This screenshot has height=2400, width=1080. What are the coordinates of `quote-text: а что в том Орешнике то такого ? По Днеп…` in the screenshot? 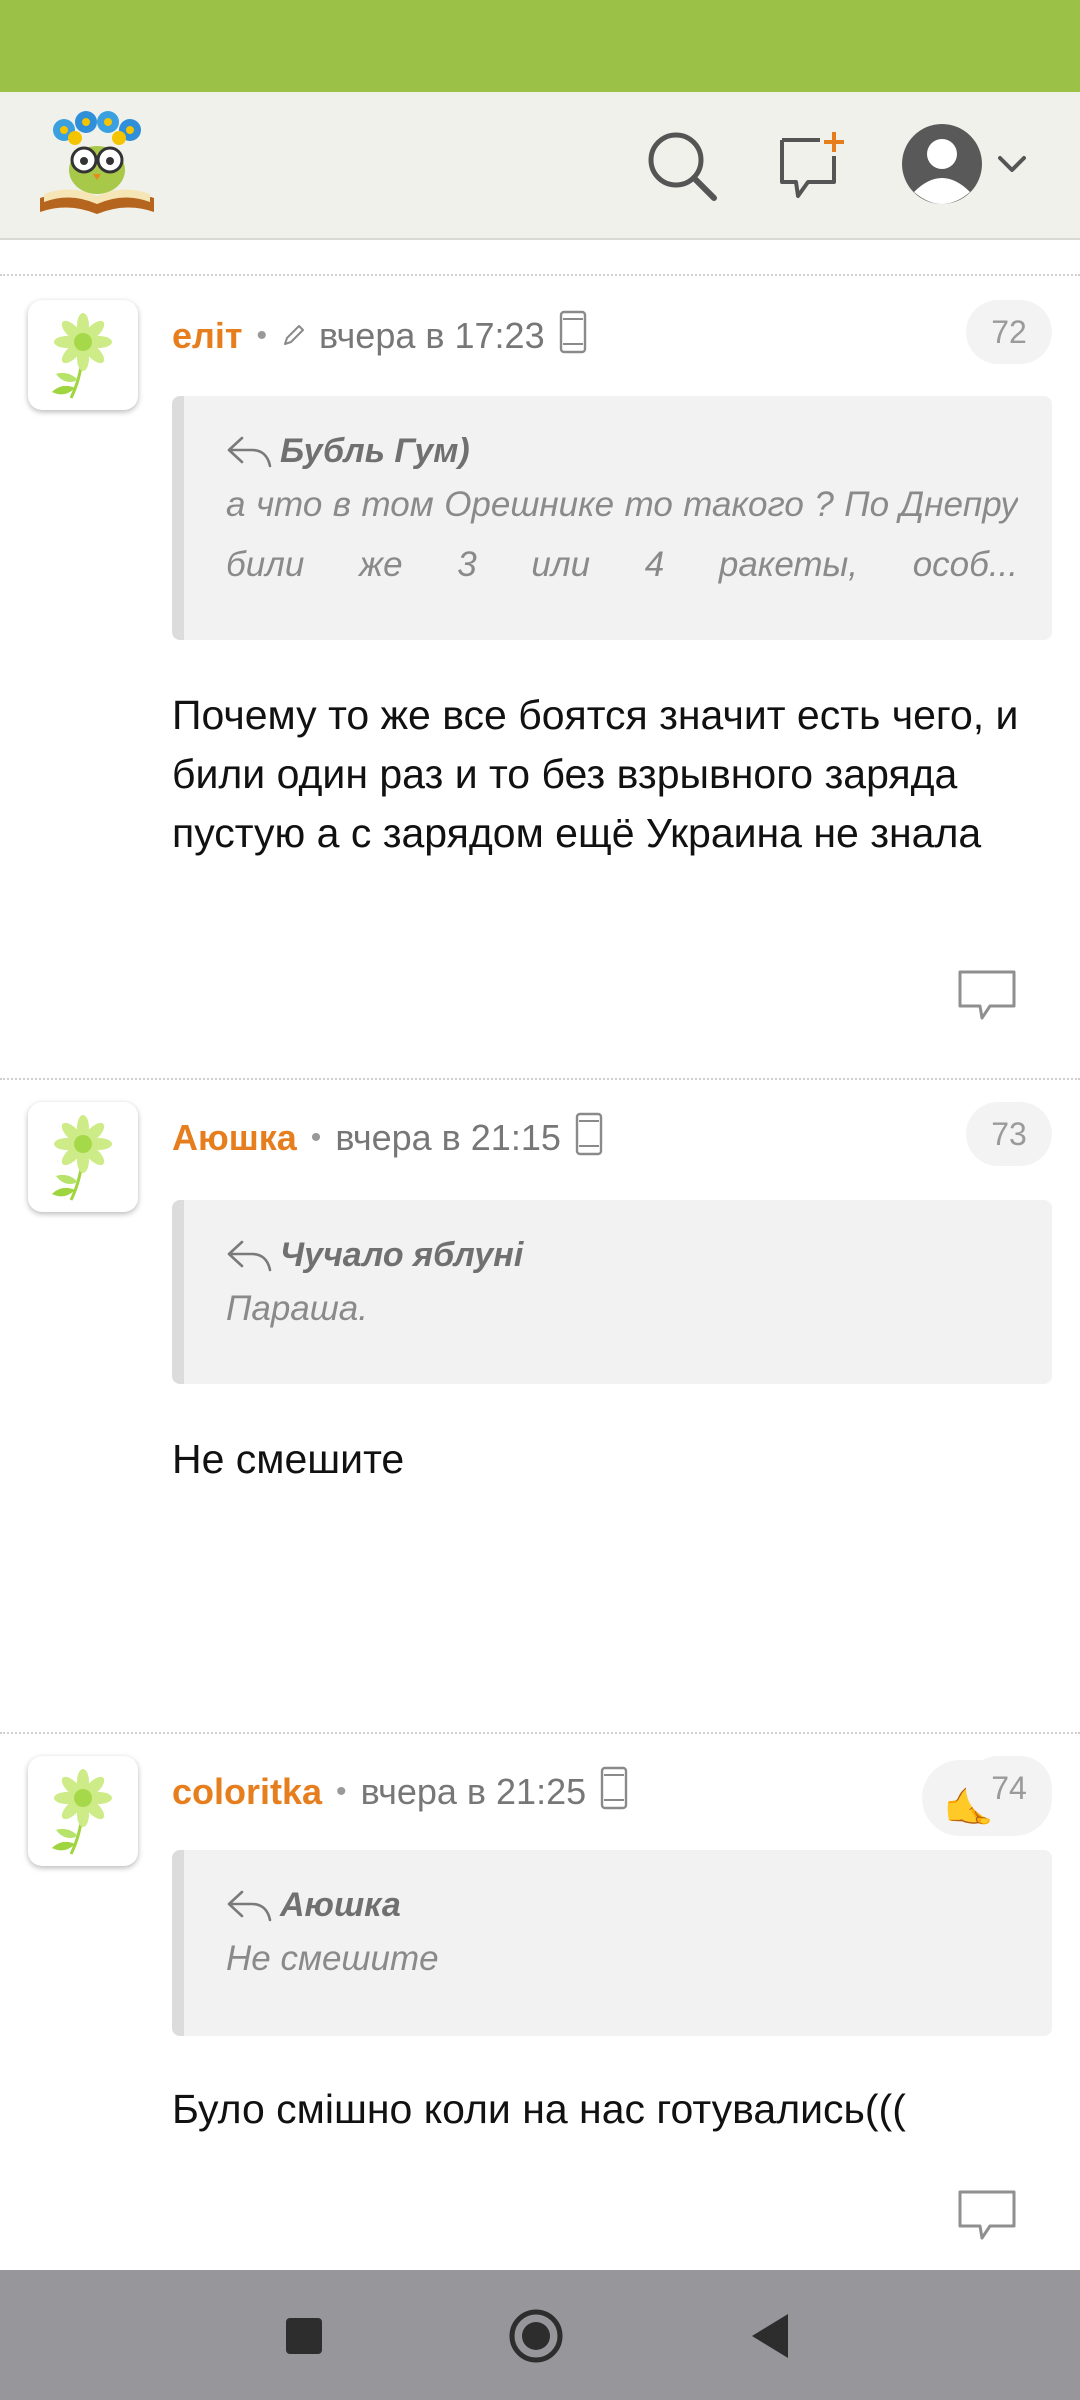 It's located at (622, 534).